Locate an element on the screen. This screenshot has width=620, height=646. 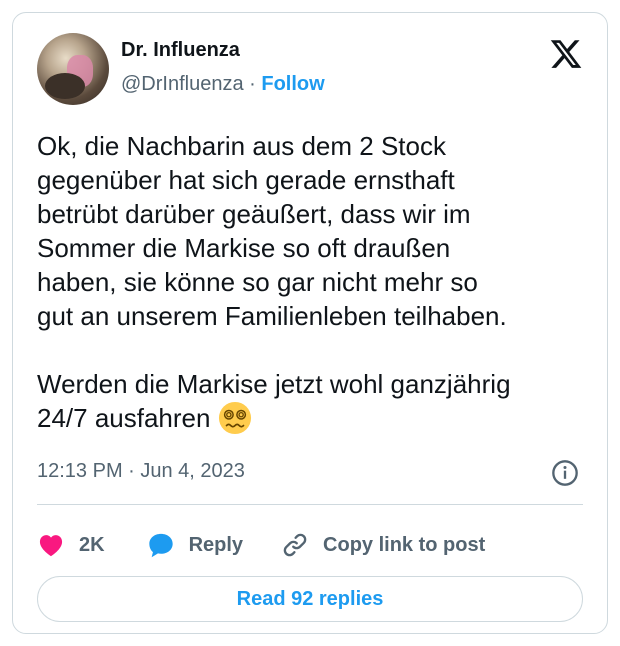
reply-button: Reply is located at coordinates (195, 545).